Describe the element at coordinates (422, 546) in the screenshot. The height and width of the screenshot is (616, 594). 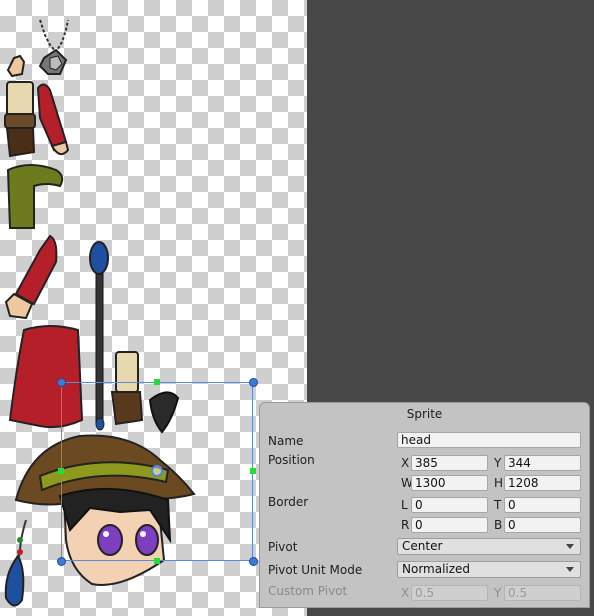
I see `pivot-dropdown-value: Center` at that location.